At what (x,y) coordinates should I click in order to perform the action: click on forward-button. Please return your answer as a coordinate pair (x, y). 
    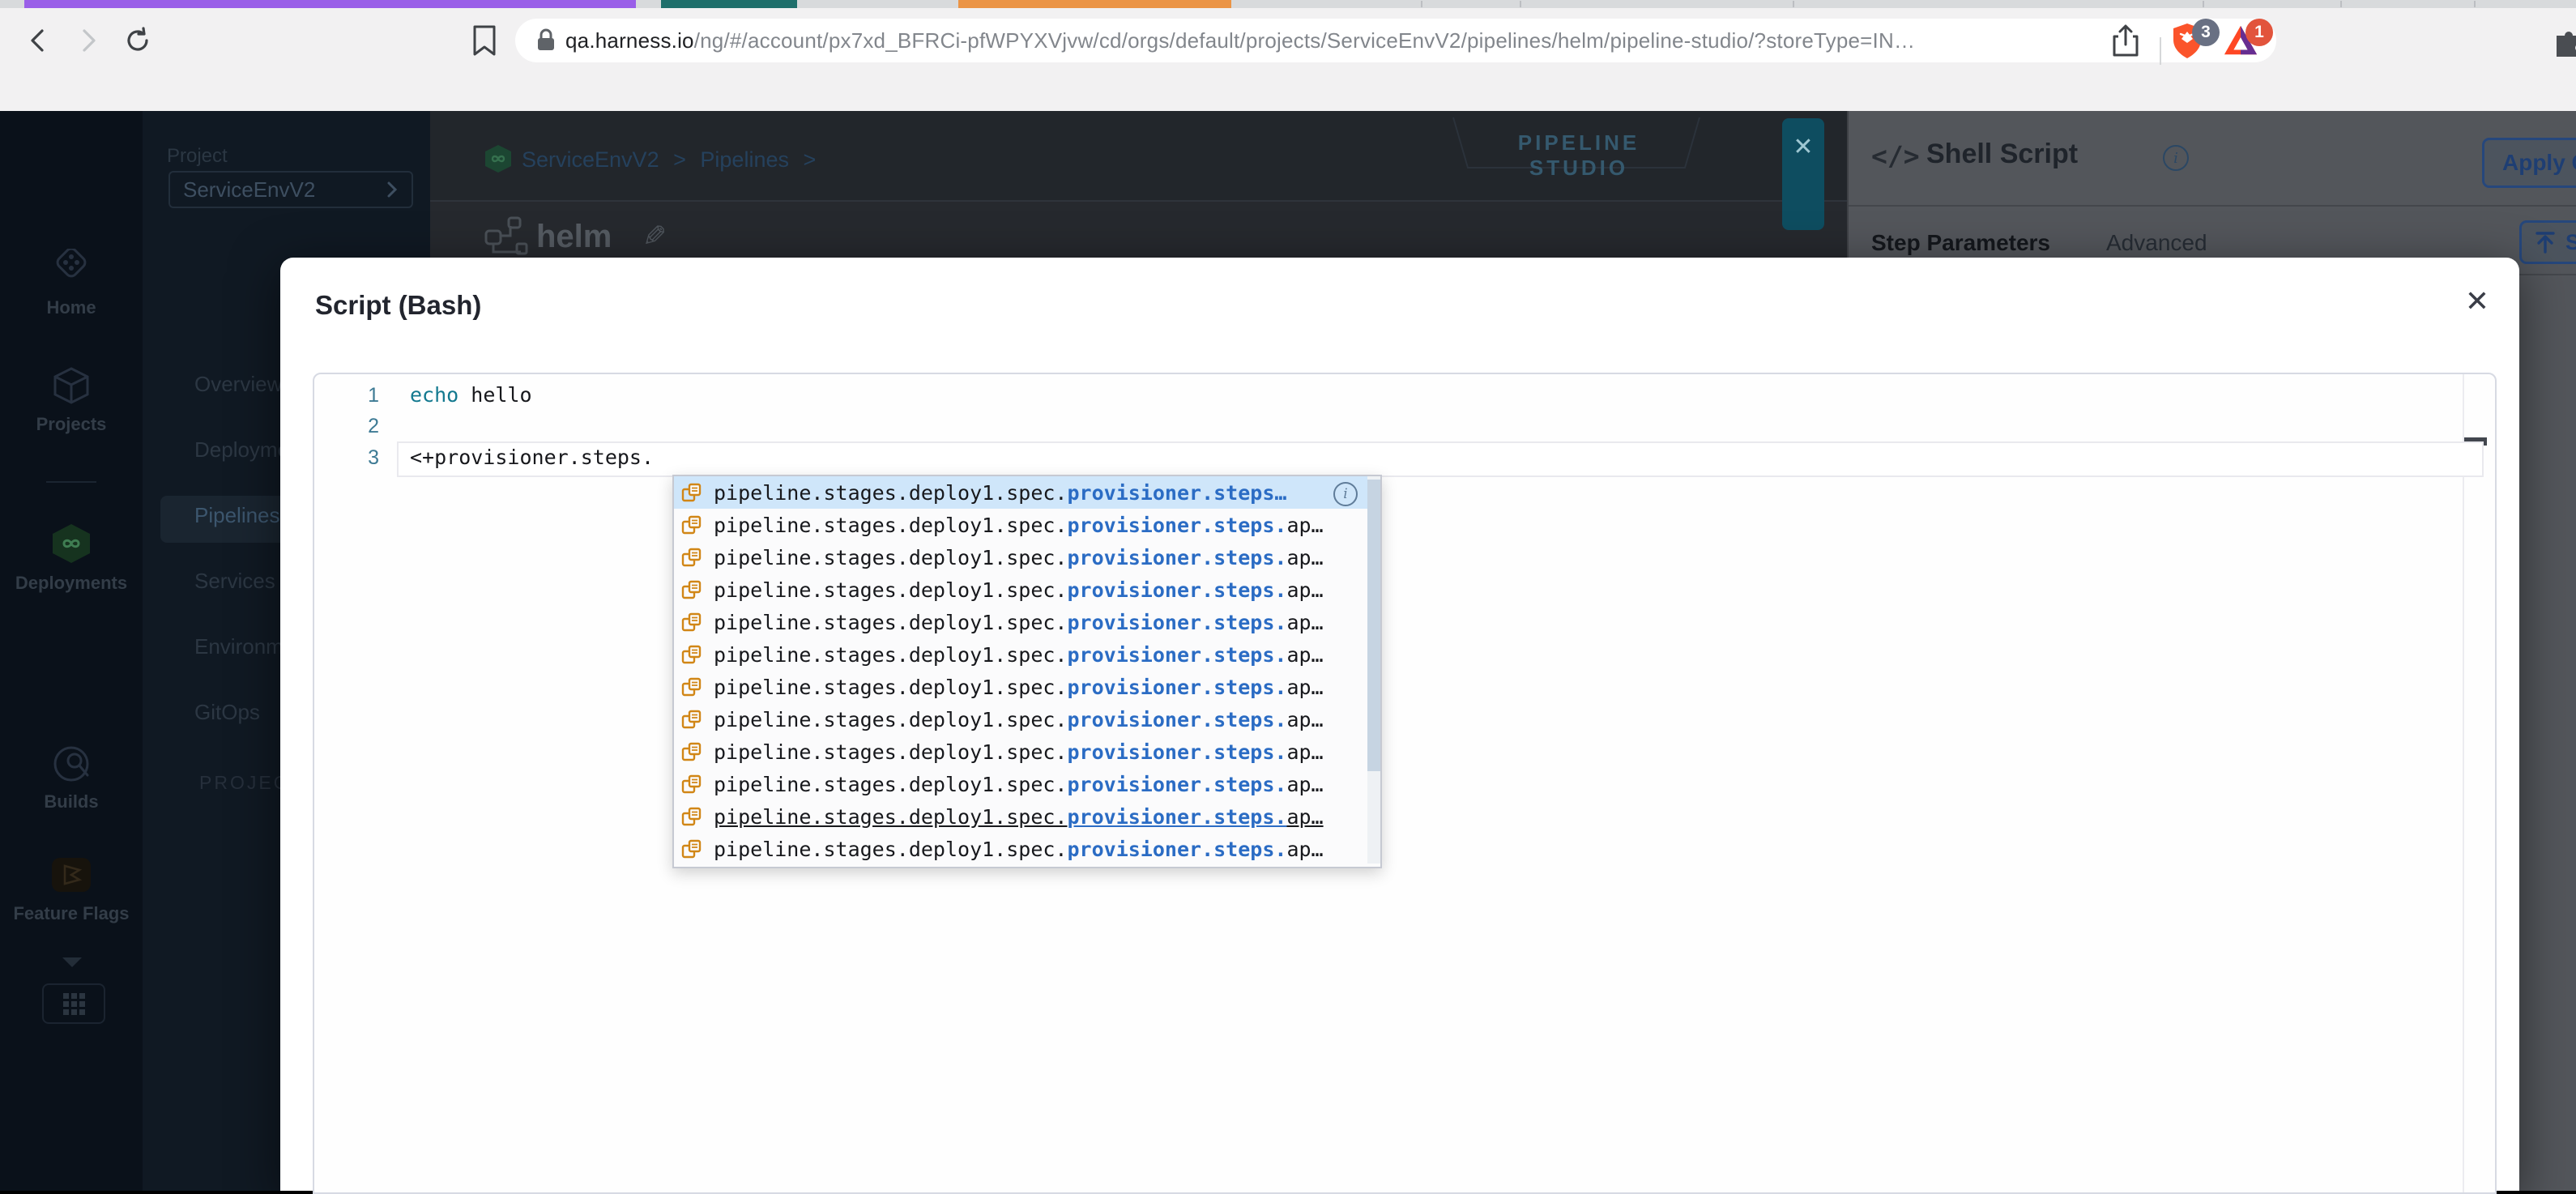
    Looking at the image, I should click on (88, 40).